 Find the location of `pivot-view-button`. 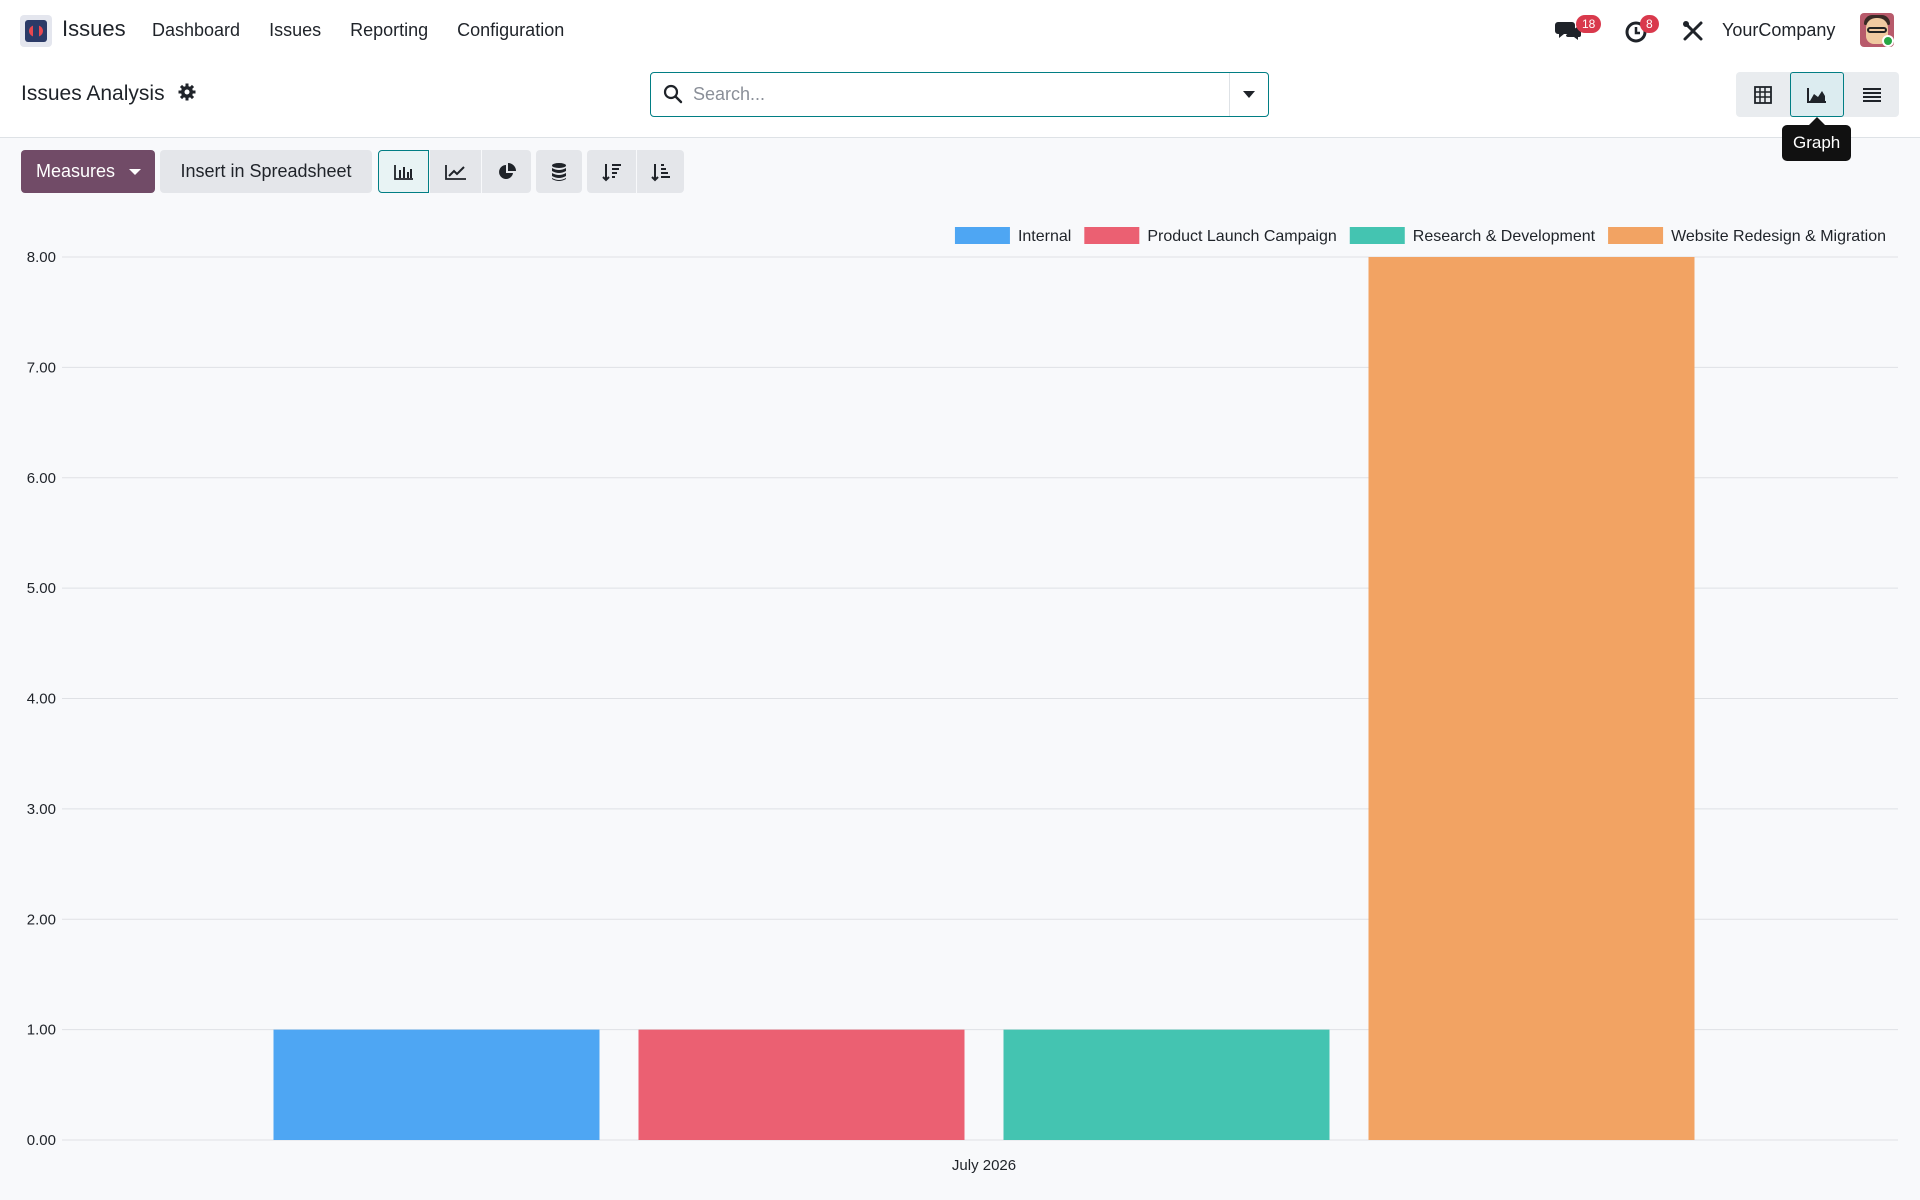

pivot-view-button is located at coordinates (1763, 94).